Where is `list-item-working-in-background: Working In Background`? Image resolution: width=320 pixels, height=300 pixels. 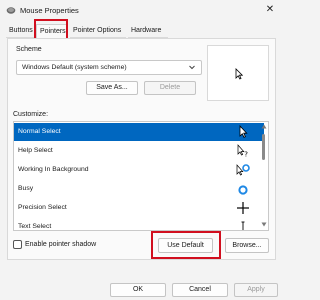
list-item-working-in-background: Working In Background is located at coordinates (139, 170).